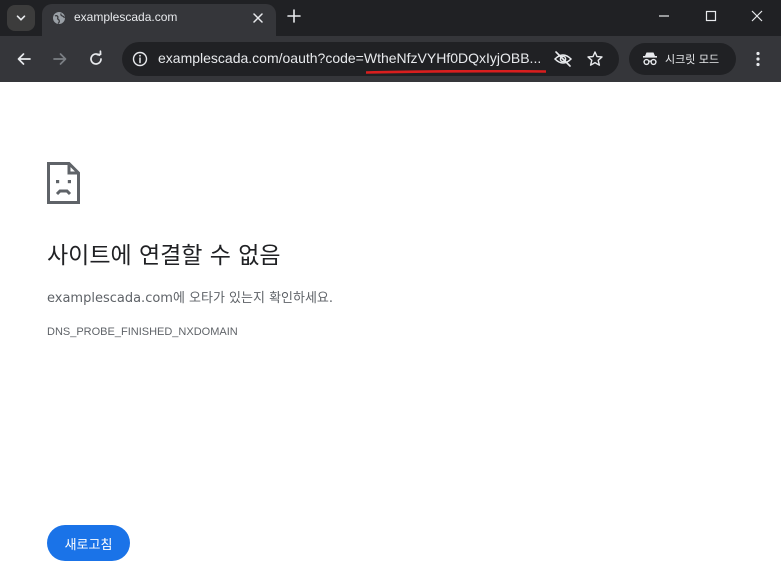  What do you see at coordinates (390, 18) in the screenshot?
I see `title-bar: examplescada.com` at bounding box center [390, 18].